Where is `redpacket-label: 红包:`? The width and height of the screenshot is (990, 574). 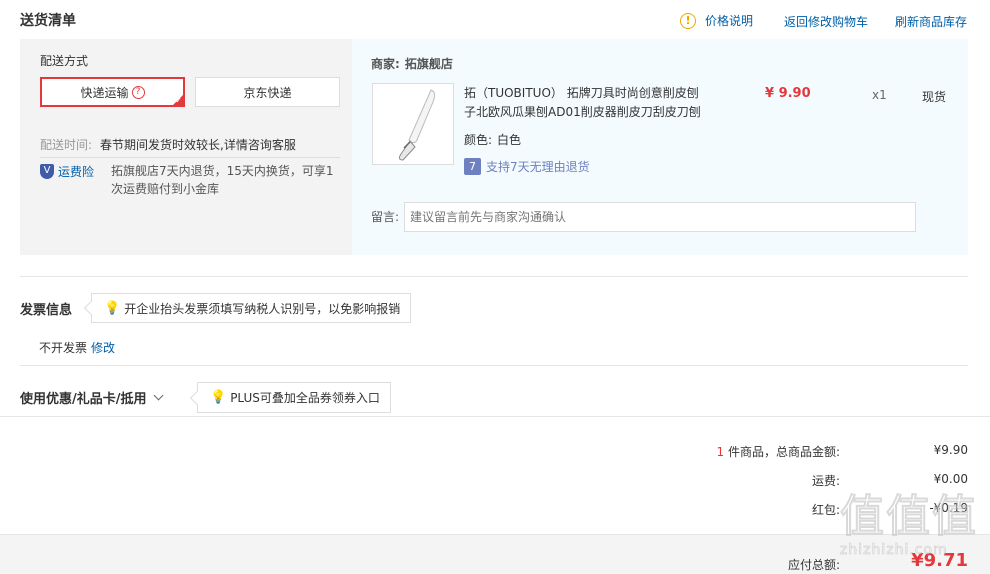 redpacket-label: 红包: is located at coordinates (825, 510).